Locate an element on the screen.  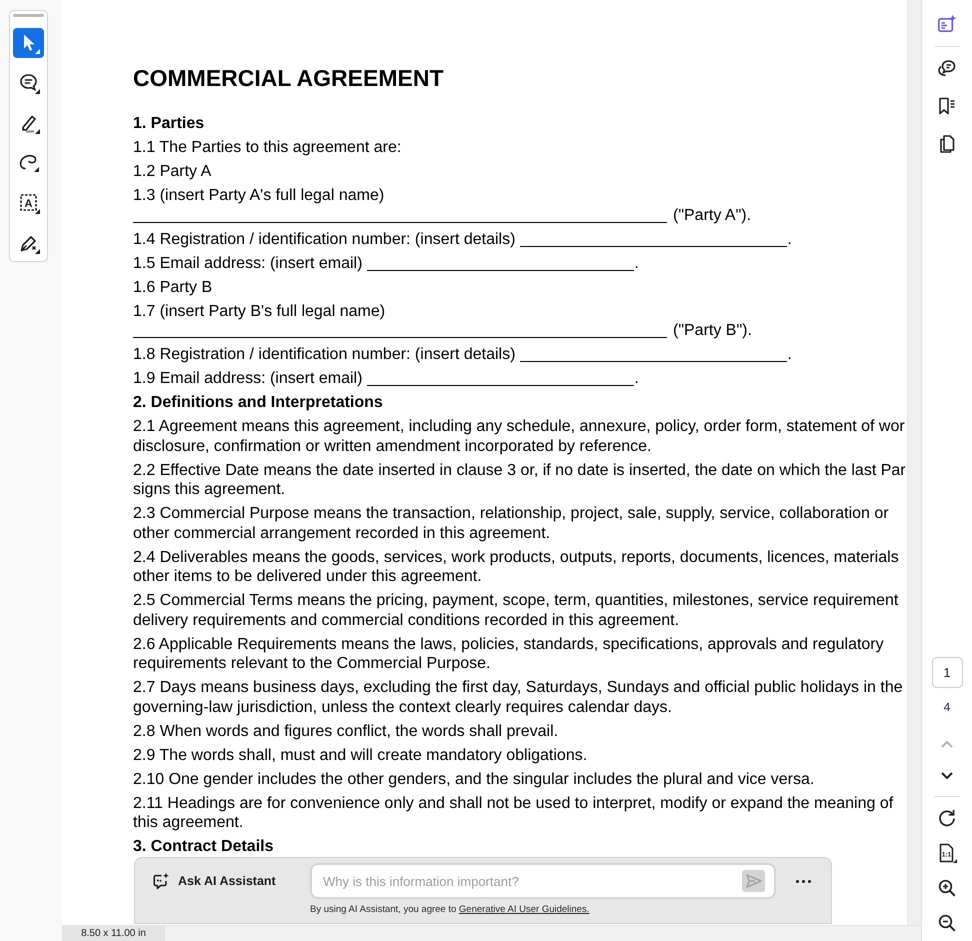
clause-suffix-text: ("Party A"). is located at coordinates (712, 215).